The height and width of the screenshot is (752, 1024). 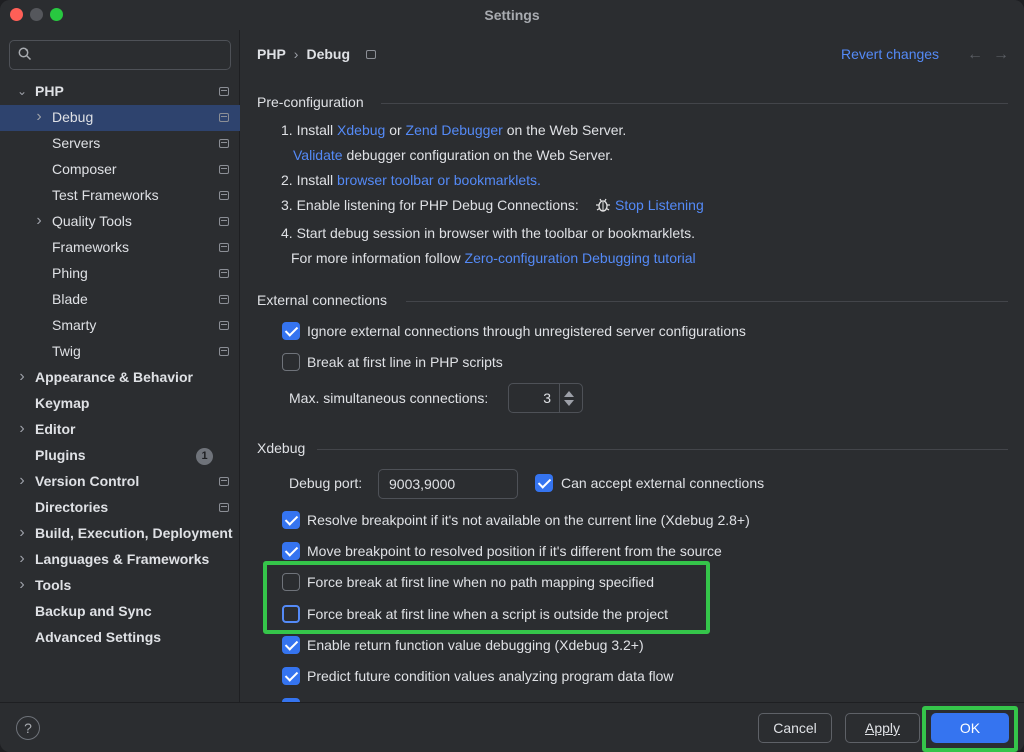 I want to click on apply-button: Apply, so click(x=882, y=728).